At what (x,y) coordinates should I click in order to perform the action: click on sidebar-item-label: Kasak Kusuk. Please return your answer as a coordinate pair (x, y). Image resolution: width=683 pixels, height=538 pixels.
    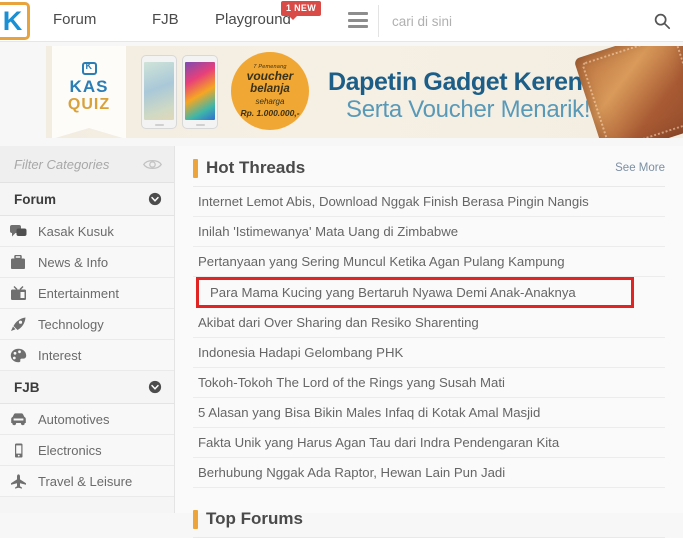
    Looking at the image, I should click on (76, 231).